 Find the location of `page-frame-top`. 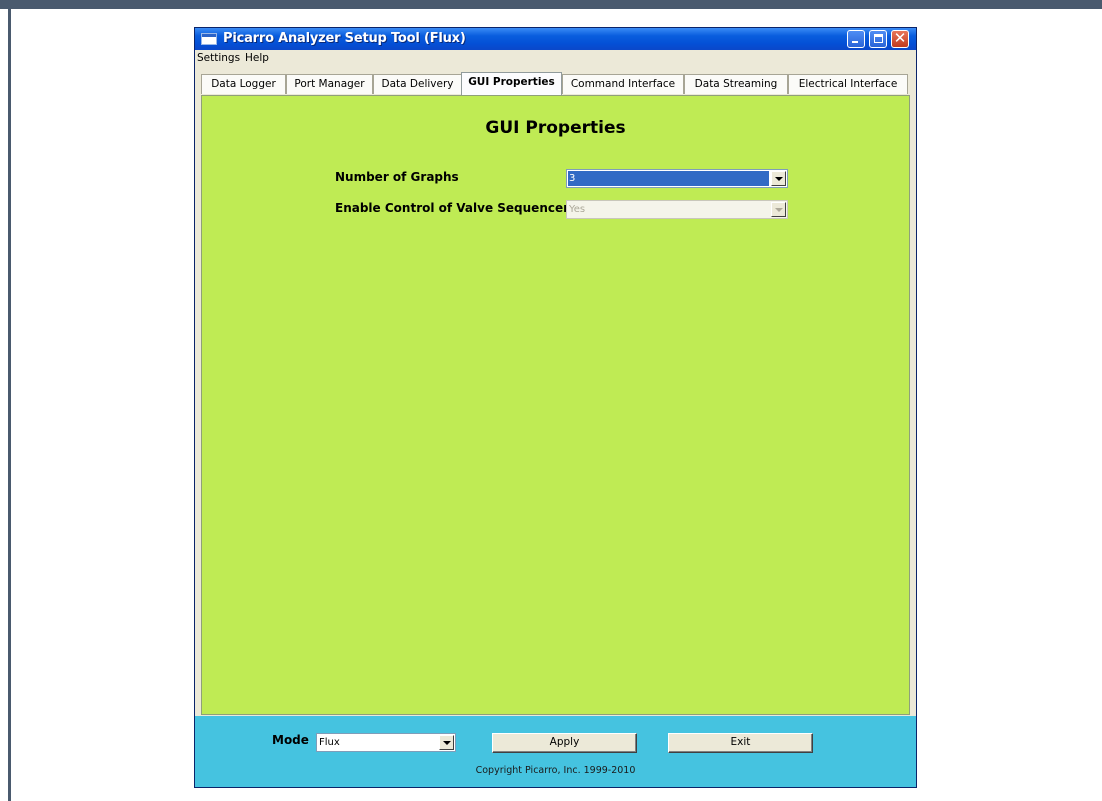

page-frame-top is located at coordinates (551, 4).